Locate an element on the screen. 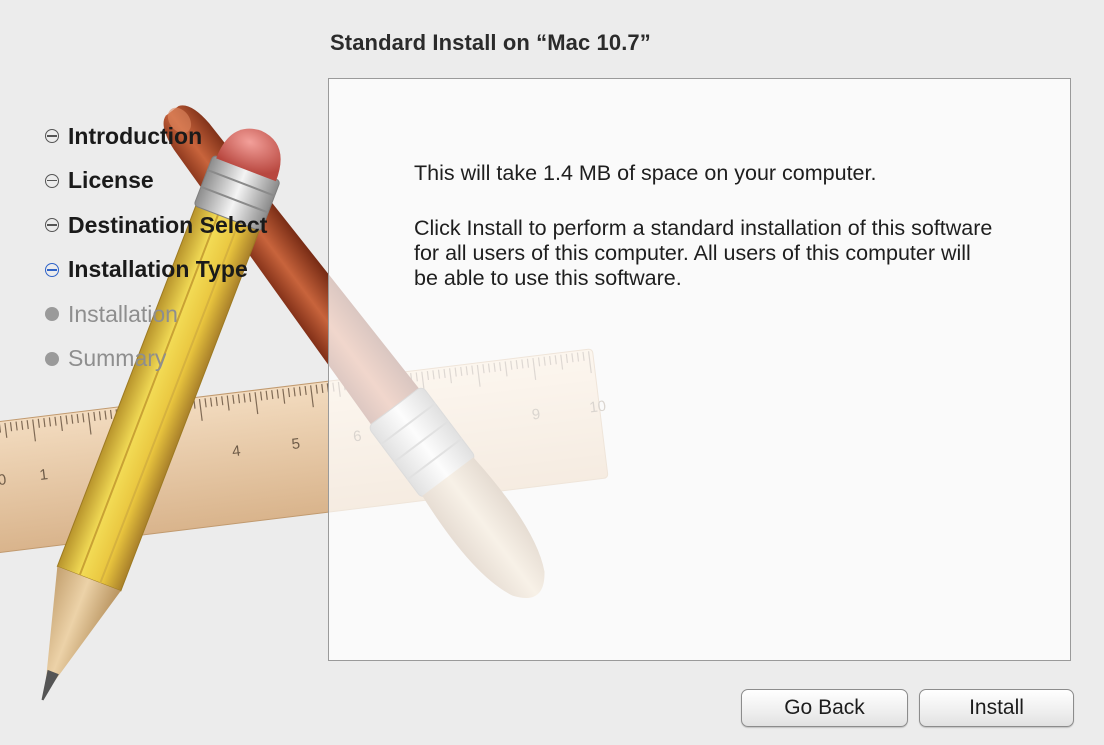 This screenshot has width=1104, height=745. step-current-icon is located at coordinates (52, 269).